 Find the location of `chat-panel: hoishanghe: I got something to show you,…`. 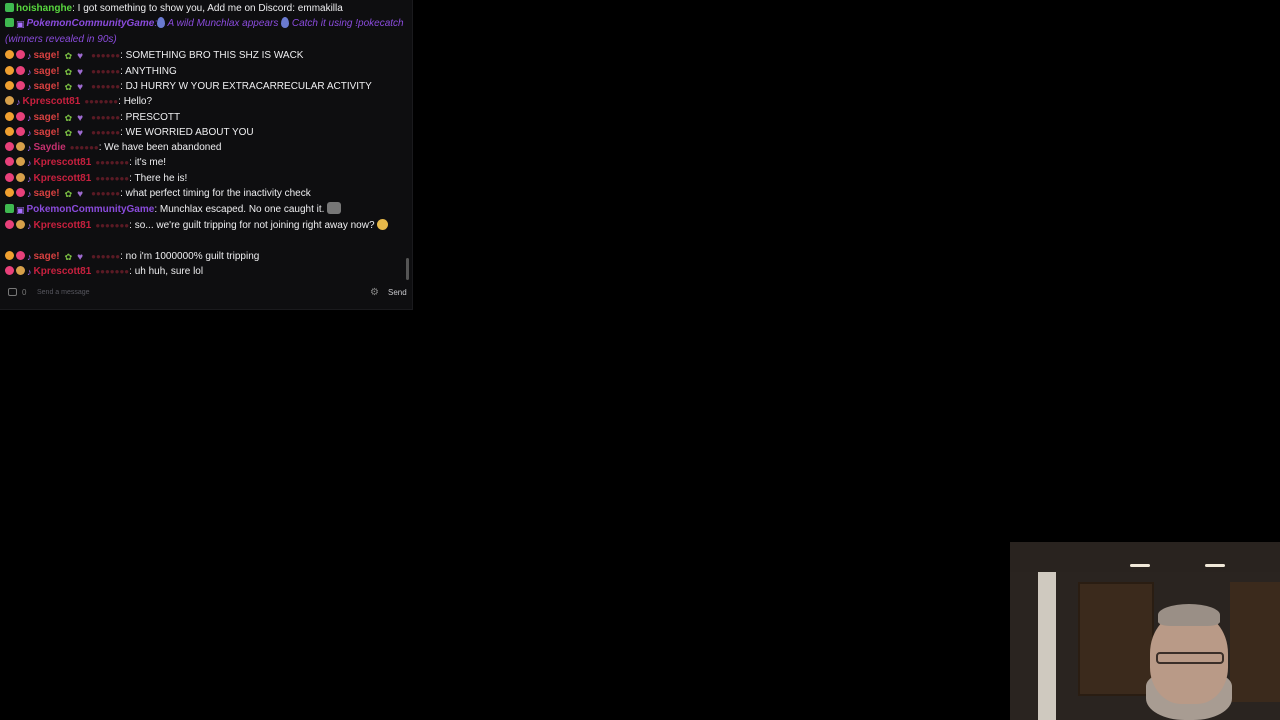

chat-panel: hoishanghe: I got something to show you,… is located at coordinates (206, 155).